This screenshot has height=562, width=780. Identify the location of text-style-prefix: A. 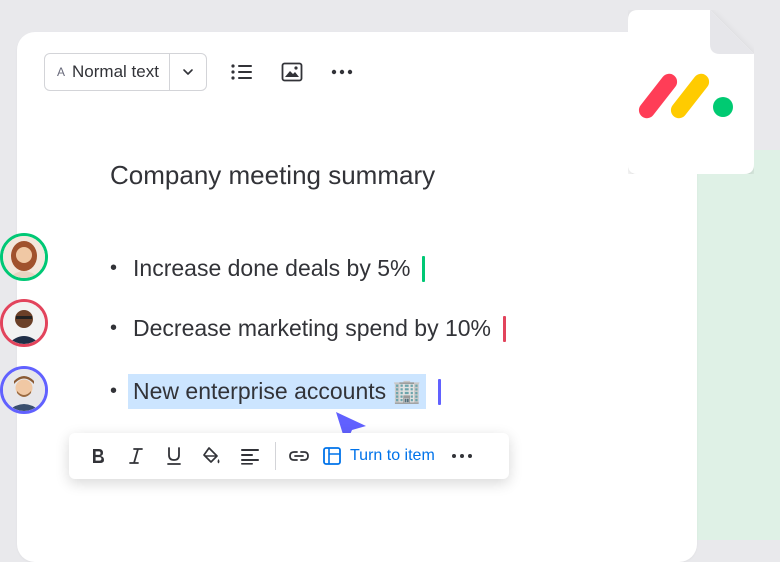
(61, 72).